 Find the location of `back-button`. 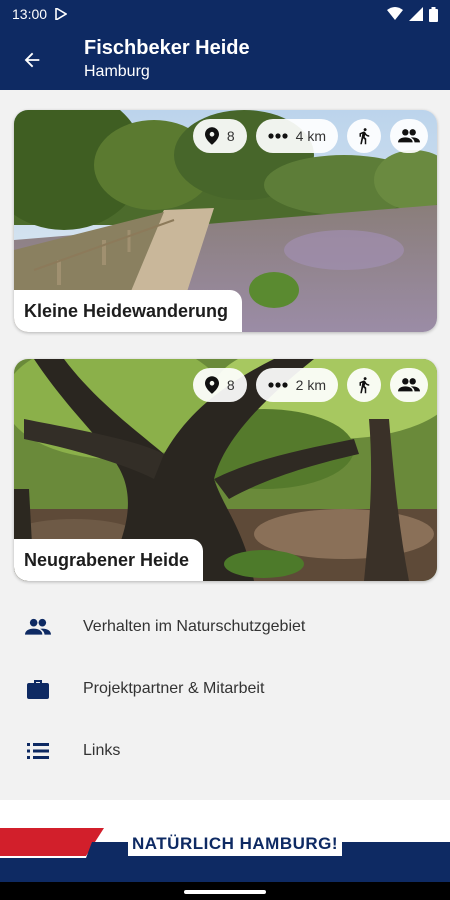

back-button is located at coordinates (32, 60).